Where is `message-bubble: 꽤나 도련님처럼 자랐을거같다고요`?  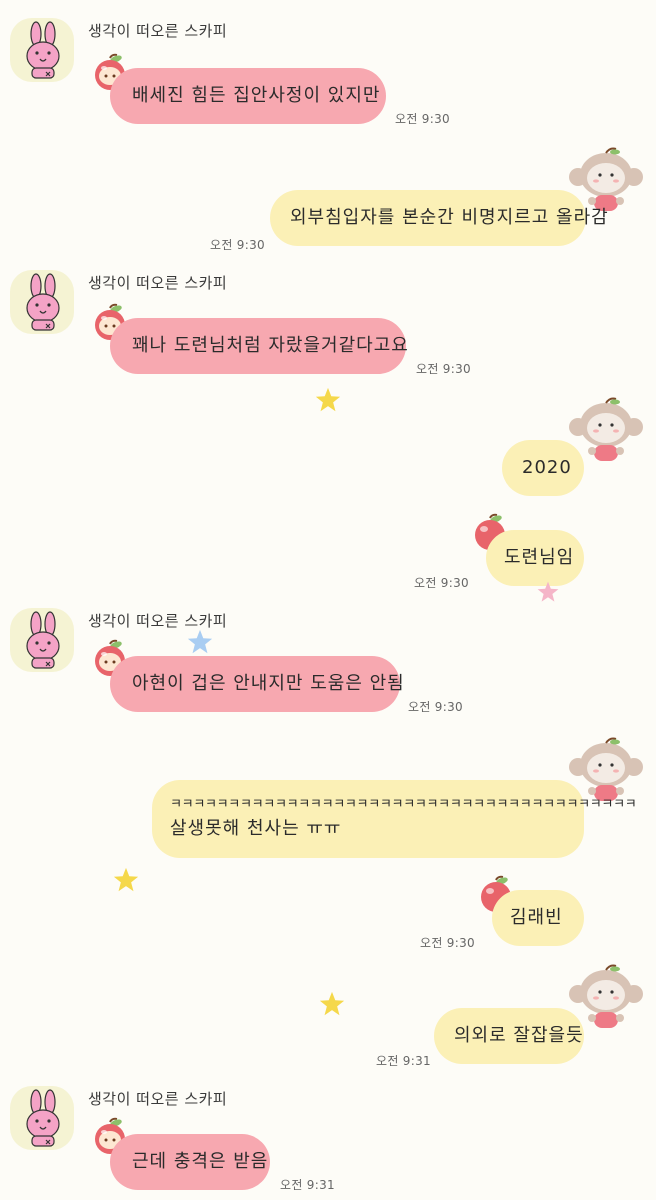 message-bubble: 꽤나 도련님처럼 자랐을거같다고요 is located at coordinates (259, 346).